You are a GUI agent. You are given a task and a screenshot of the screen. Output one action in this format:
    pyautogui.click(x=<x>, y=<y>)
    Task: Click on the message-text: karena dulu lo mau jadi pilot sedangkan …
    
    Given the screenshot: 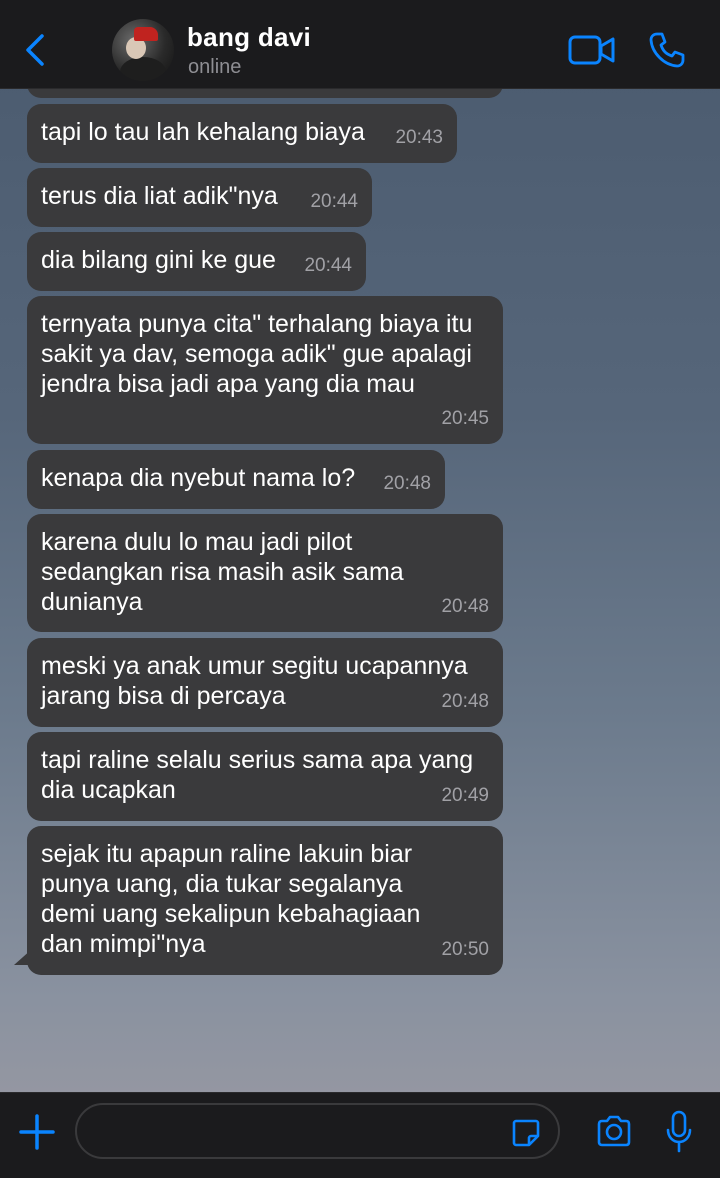 What is the action you would take?
    pyautogui.click(x=222, y=572)
    